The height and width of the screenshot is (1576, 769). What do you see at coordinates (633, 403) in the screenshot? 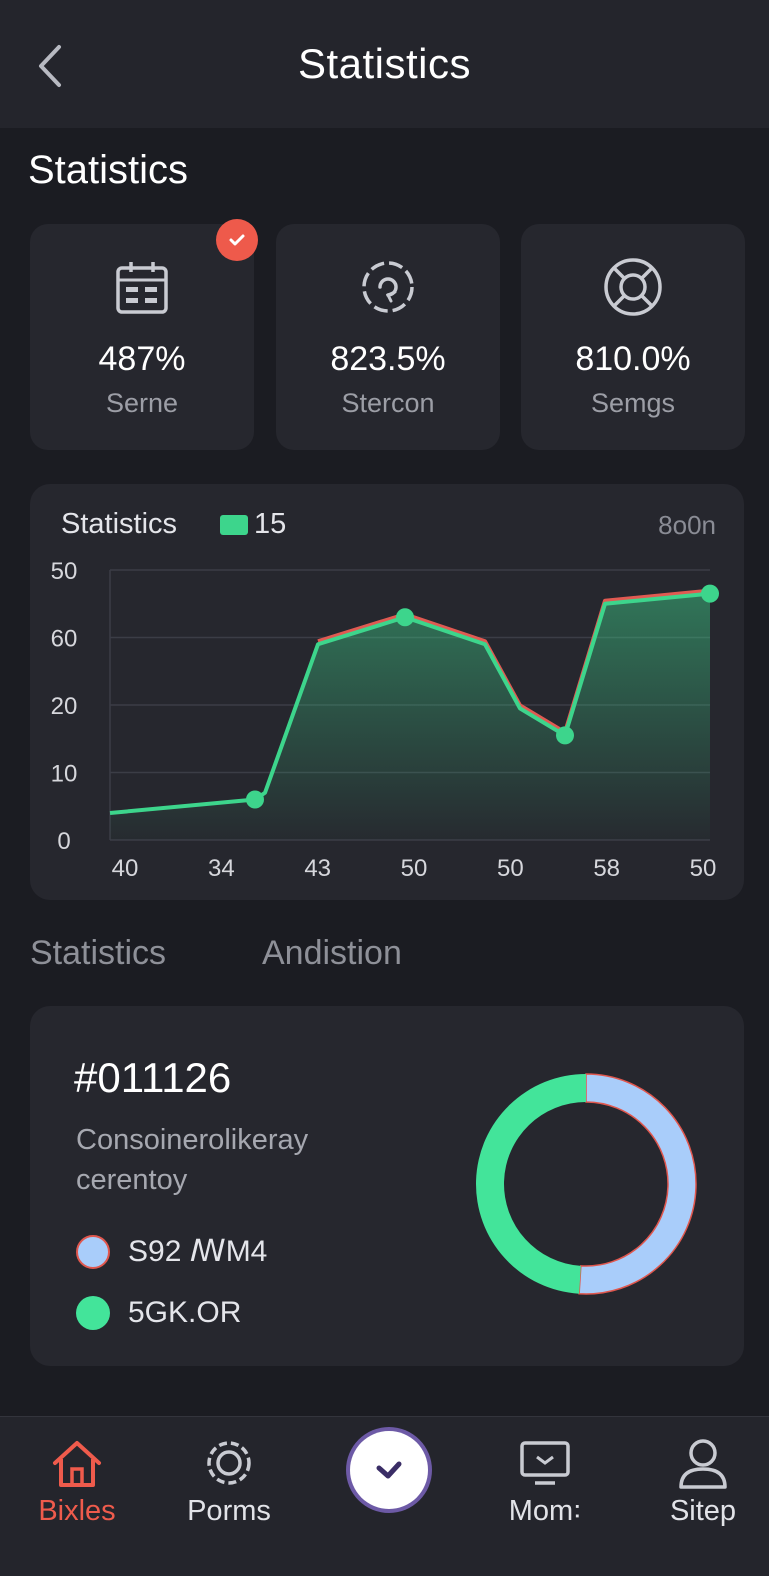
I see `stat-label: Semgs` at bounding box center [633, 403].